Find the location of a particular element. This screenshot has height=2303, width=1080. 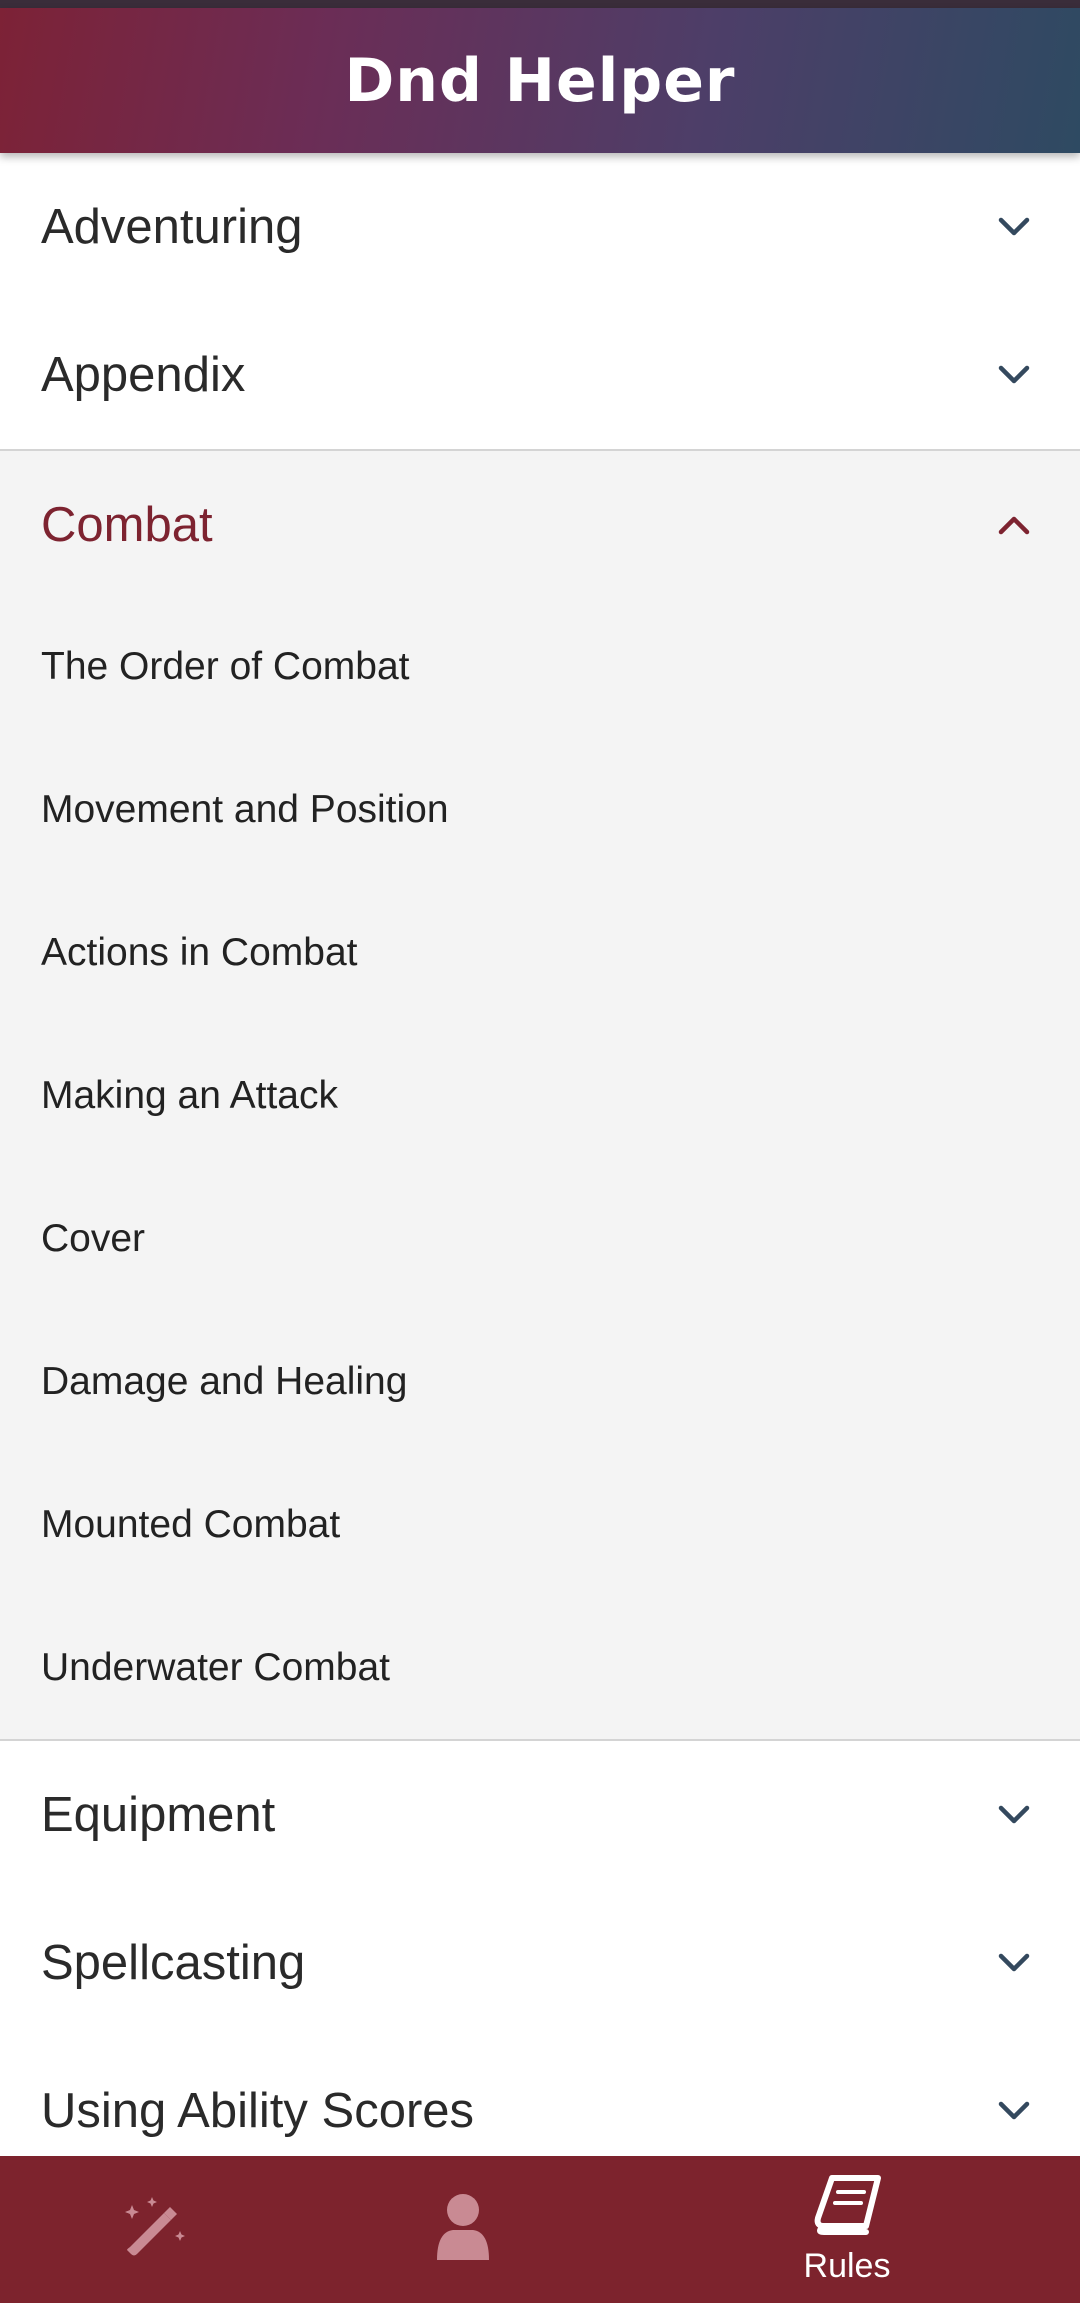

nav-label: Rules is located at coordinates (847, 2265).